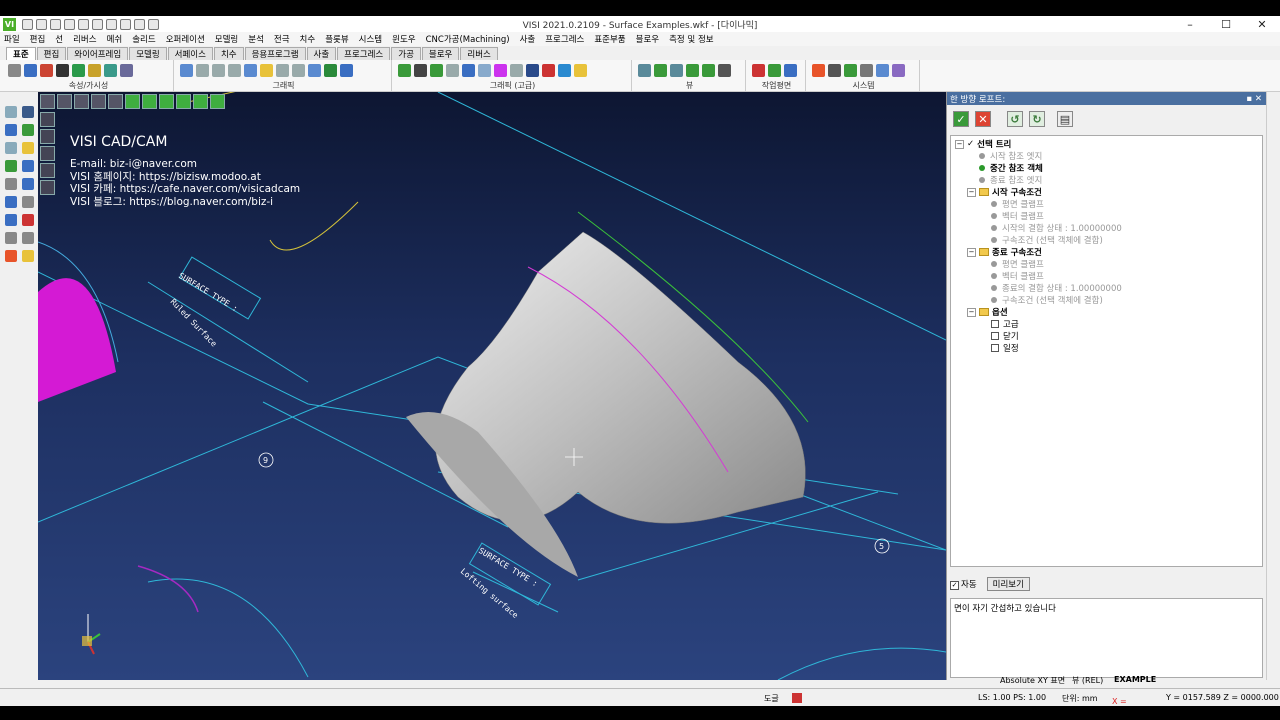  What do you see at coordinates (528, 39) in the screenshot?
I see `menu-injection: 사출` at bounding box center [528, 39].